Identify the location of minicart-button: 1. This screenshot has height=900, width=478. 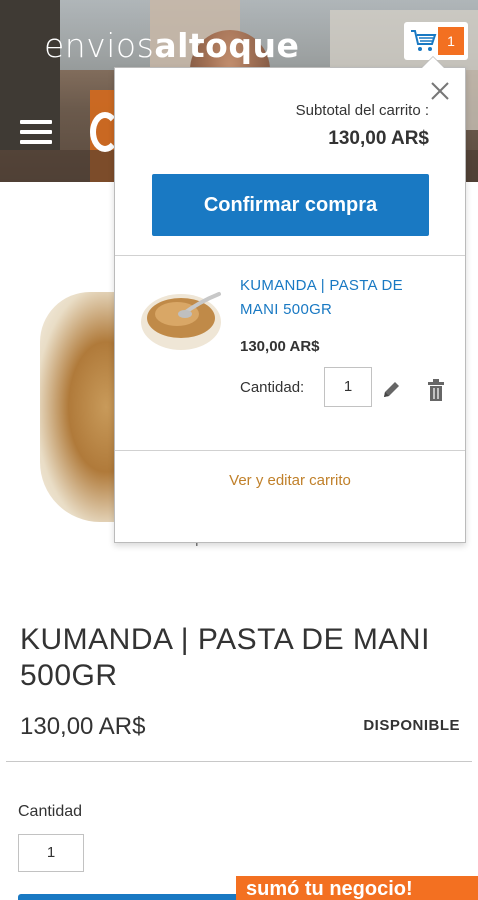
(436, 41).